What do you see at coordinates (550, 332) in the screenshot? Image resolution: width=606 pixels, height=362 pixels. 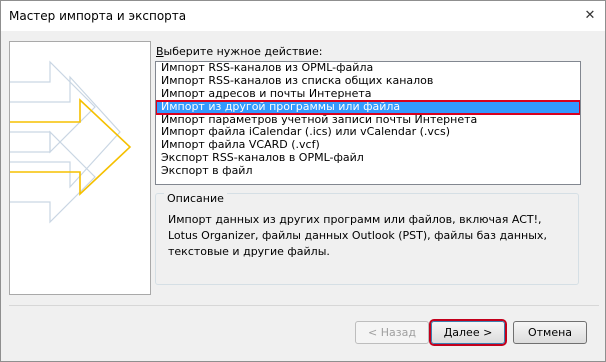 I see `cancel-button: Отмена` at bounding box center [550, 332].